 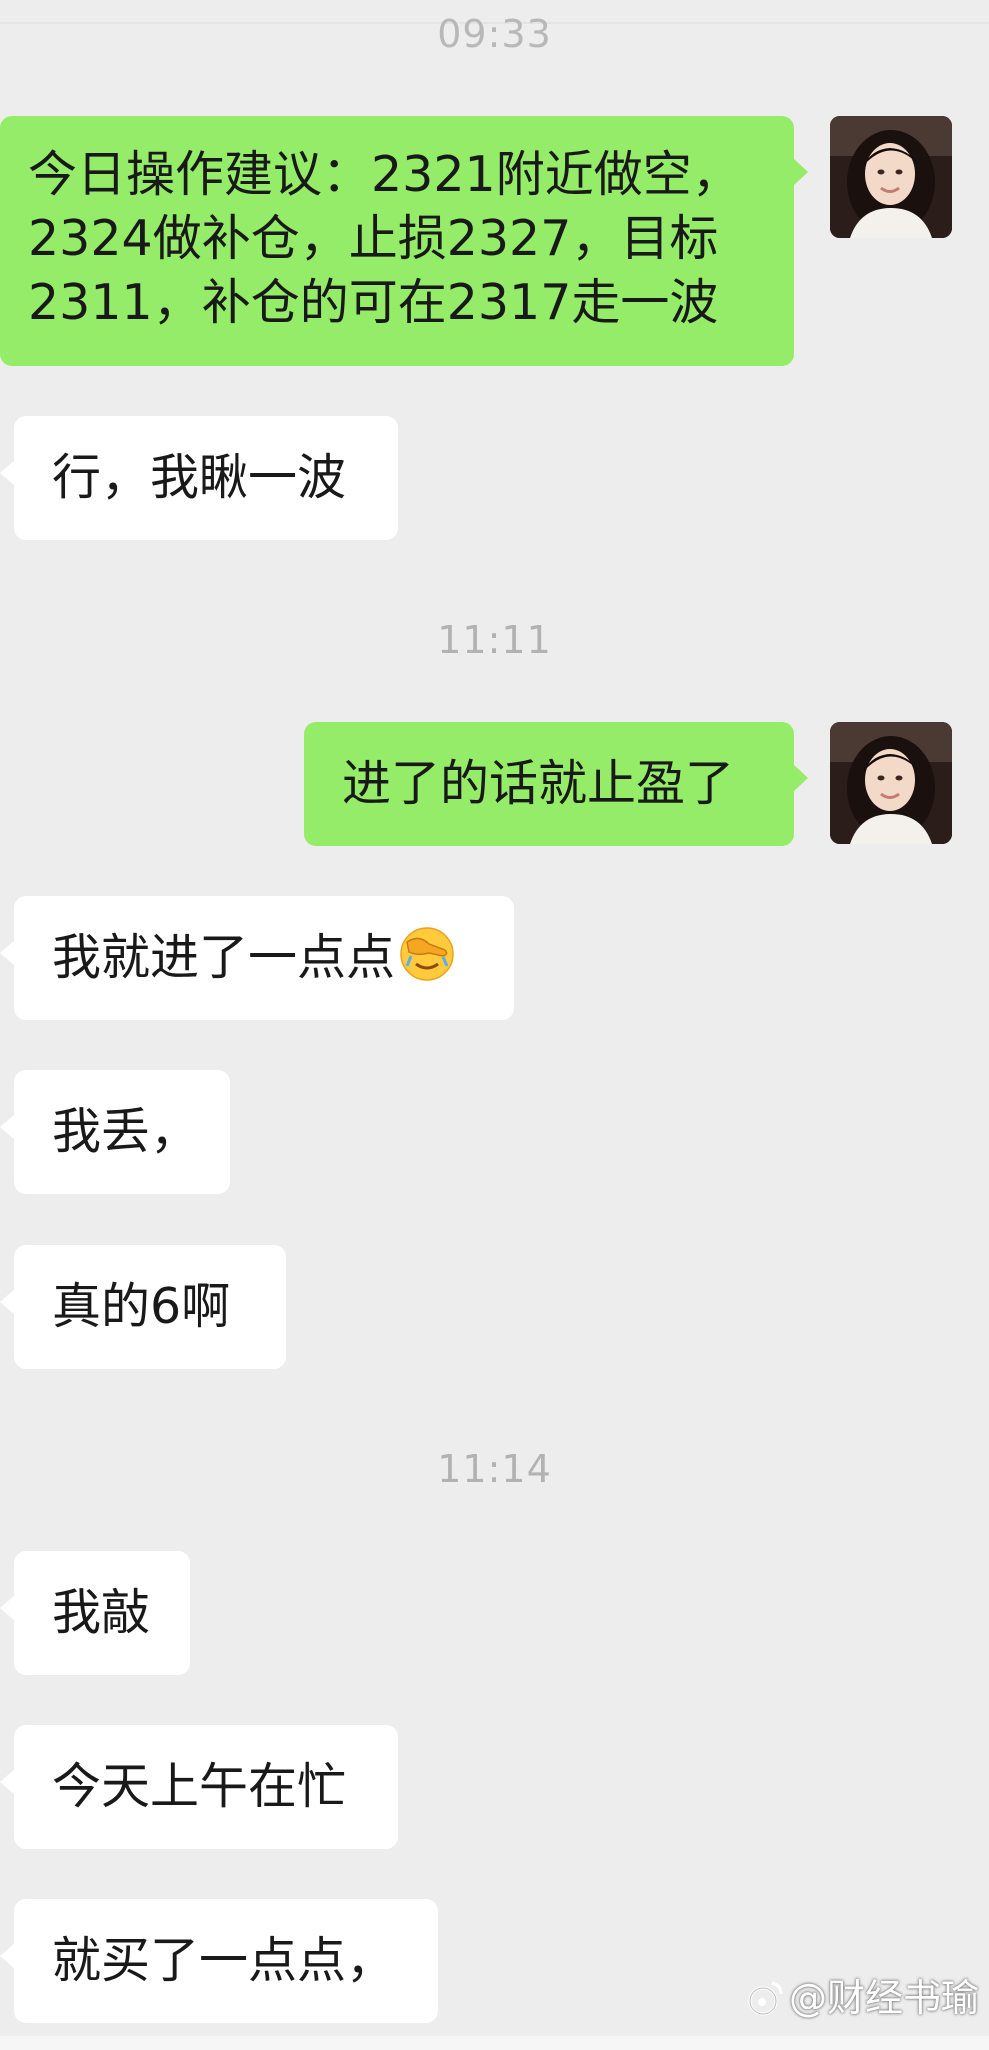 I want to click on face-with-hand-over-eyes-emoji, so click(x=427, y=954).